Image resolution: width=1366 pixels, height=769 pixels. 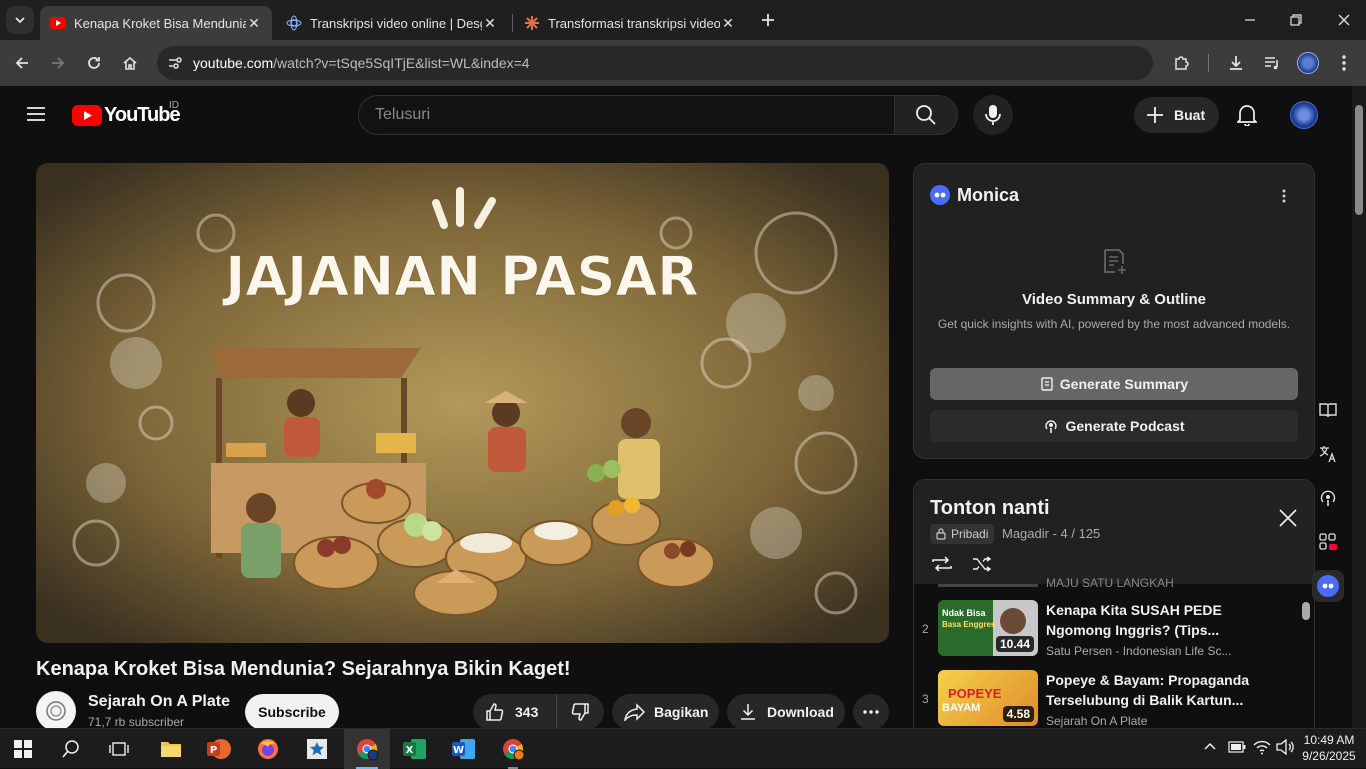 What do you see at coordinates (1237, 747) in the screenshot?
I see `battery-indicator` at bounding box center [1237, 747].